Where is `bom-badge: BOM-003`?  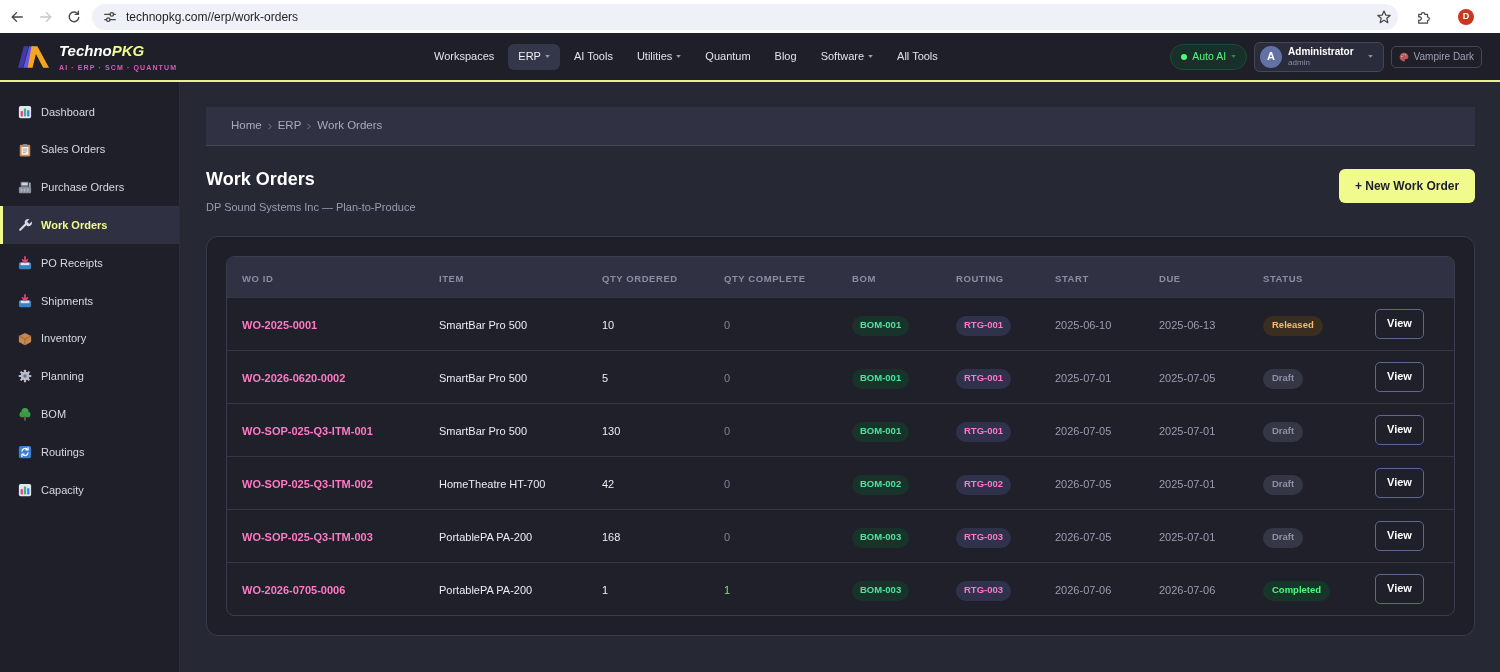 bom-badge: BOM-003 is located at coordinates (881, 537).